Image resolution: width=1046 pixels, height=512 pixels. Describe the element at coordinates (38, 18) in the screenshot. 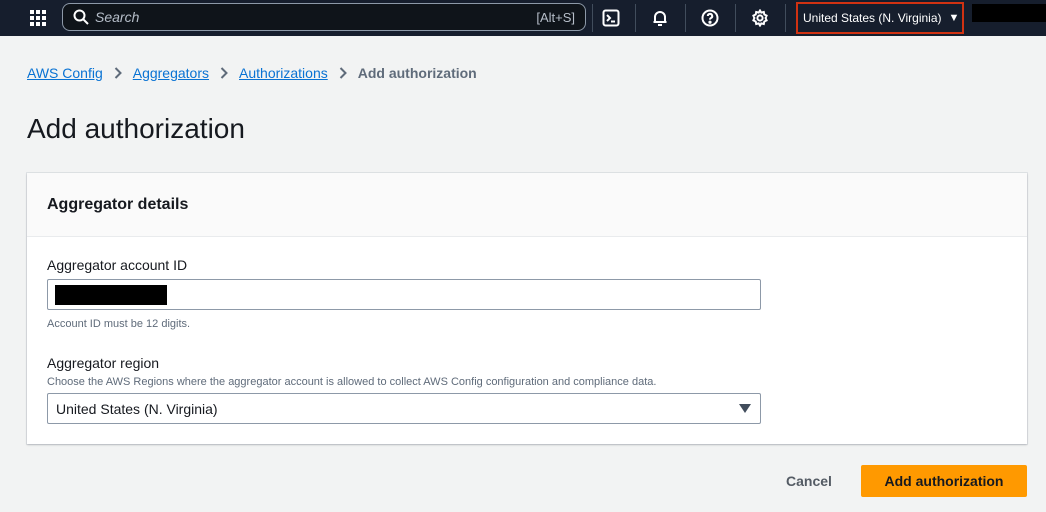

I see `apps-grid-icon` at that location.